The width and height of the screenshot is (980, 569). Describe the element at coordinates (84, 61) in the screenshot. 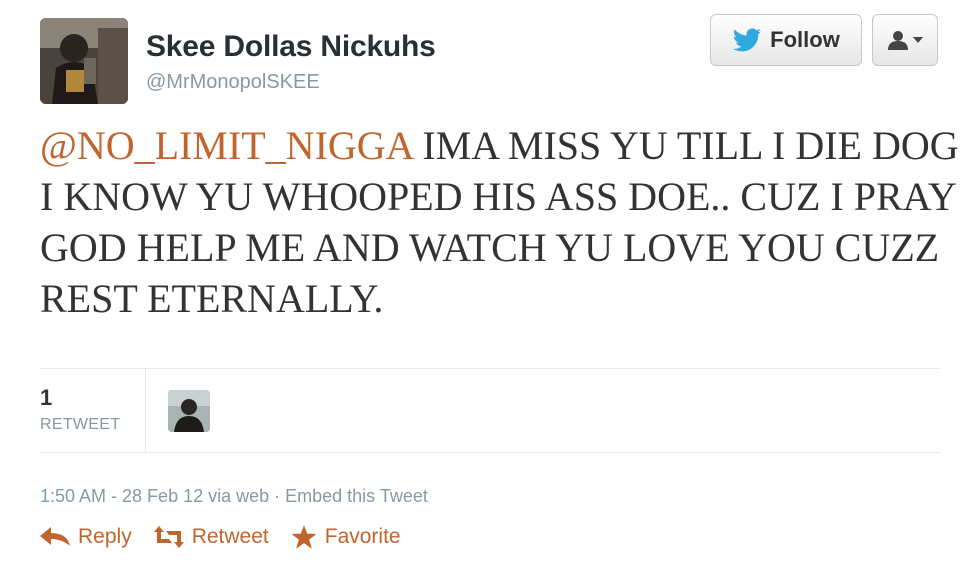

I see `author-avatar` at that location.